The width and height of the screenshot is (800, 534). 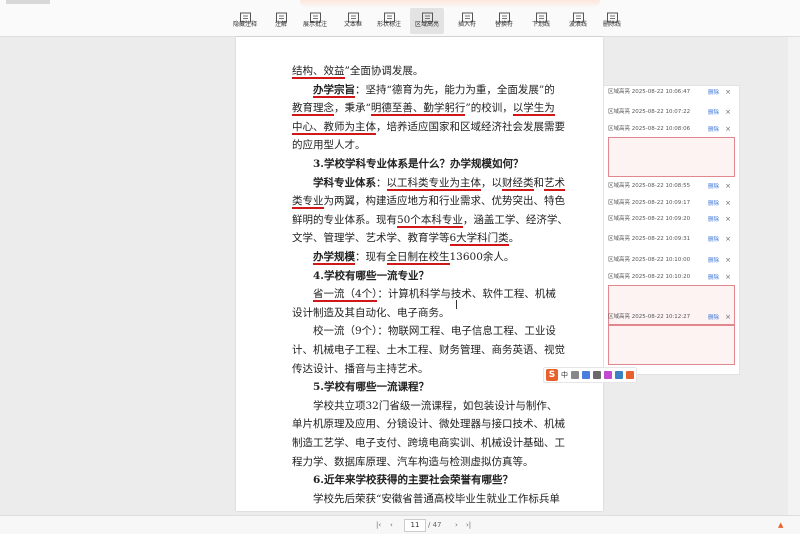 What do you see at coordinates (427, 15) in the screenshot?
I see `area-highlight-icon` at bounding box center [427, 15].